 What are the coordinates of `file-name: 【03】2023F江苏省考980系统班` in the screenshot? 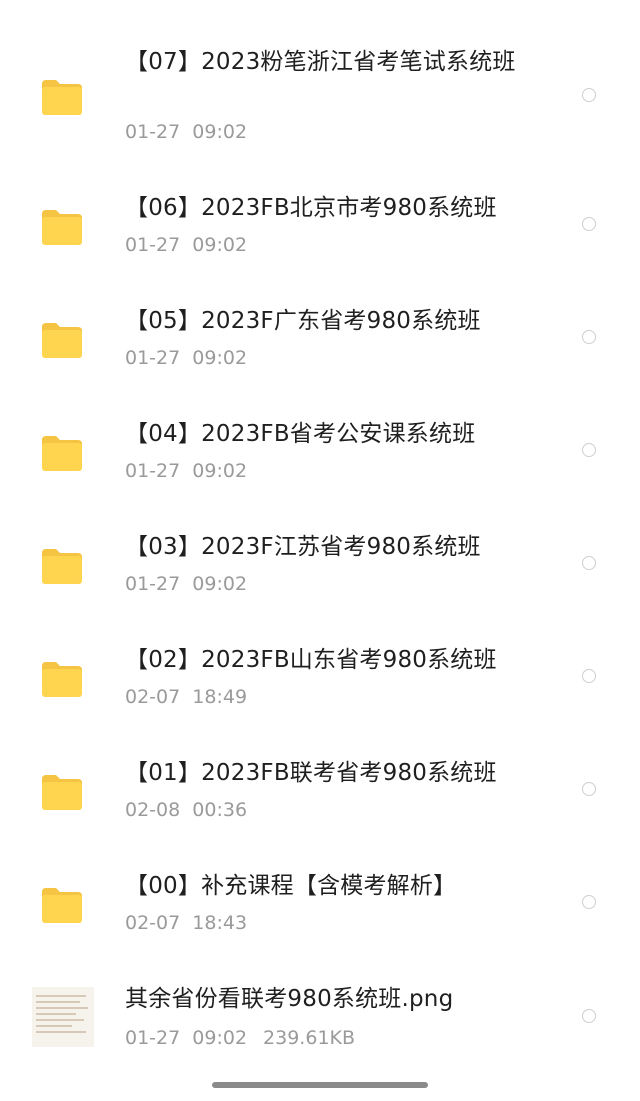 It's located at (303, 547).